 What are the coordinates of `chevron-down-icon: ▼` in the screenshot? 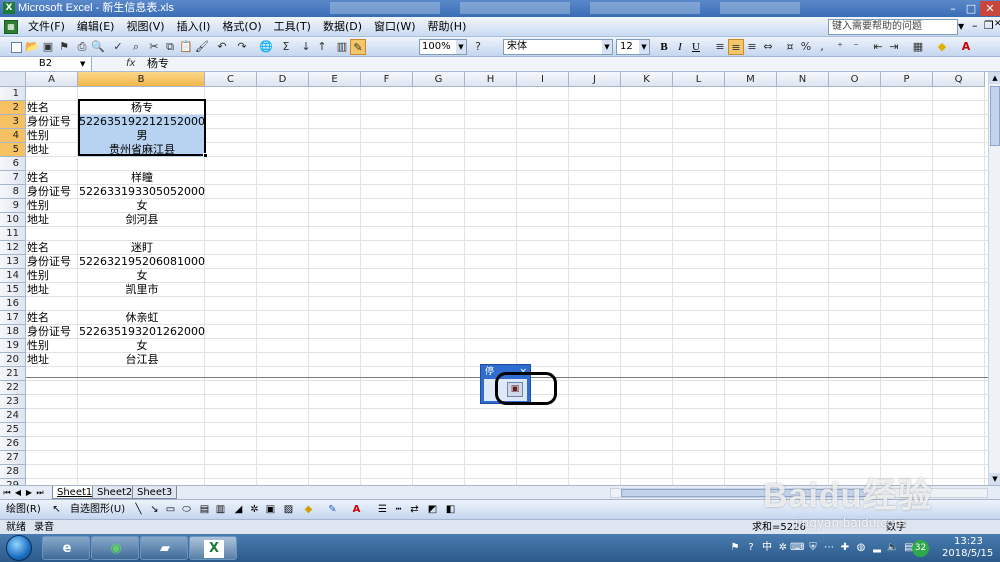 It's located at (82, 64).